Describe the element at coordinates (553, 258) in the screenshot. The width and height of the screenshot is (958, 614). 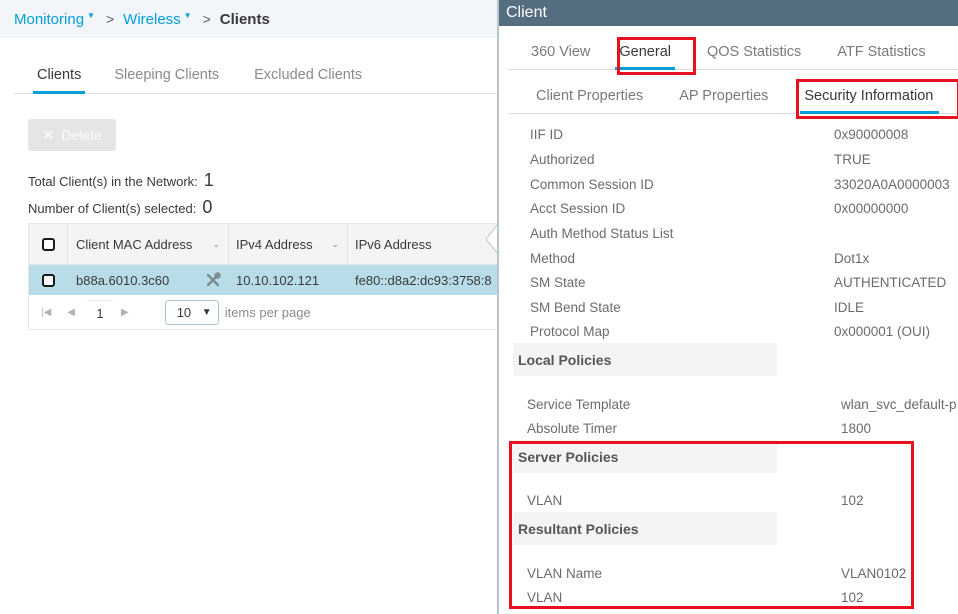
I see `property-key: Method` at that location.